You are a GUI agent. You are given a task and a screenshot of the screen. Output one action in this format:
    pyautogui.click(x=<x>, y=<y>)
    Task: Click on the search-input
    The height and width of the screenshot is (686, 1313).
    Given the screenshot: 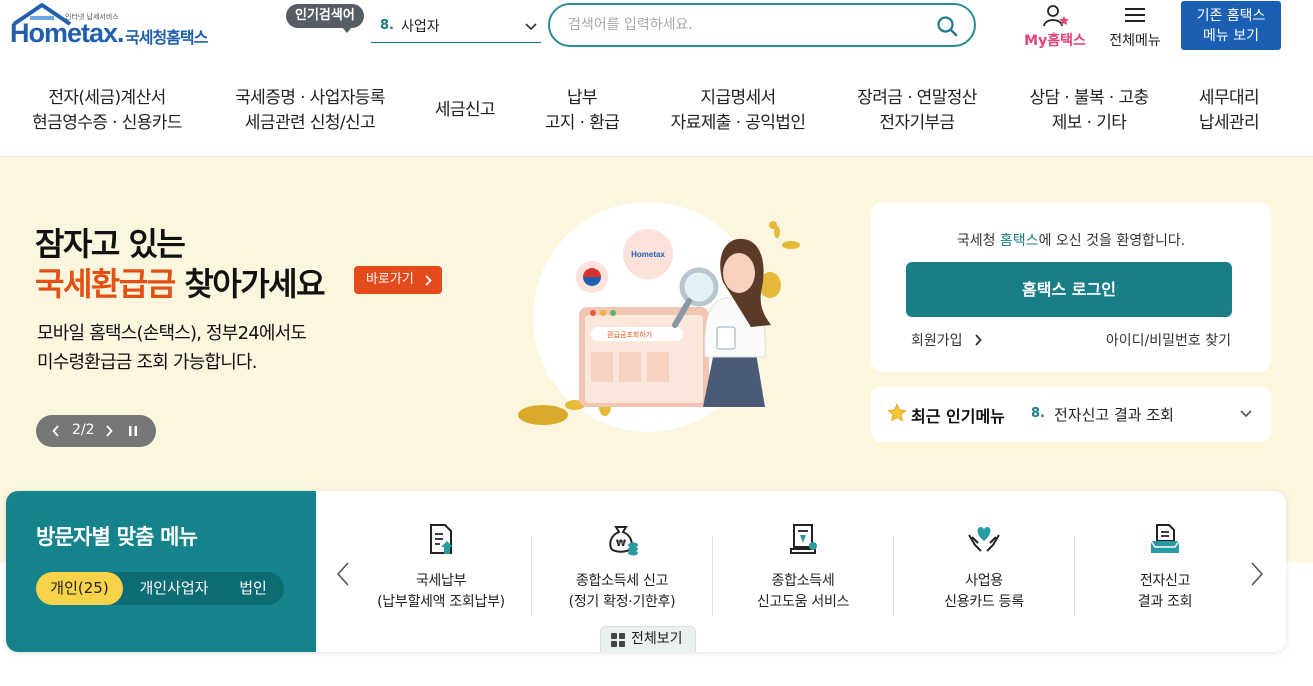 What is the action you would take?
    pyautogui.click(x=748, y=25)
    